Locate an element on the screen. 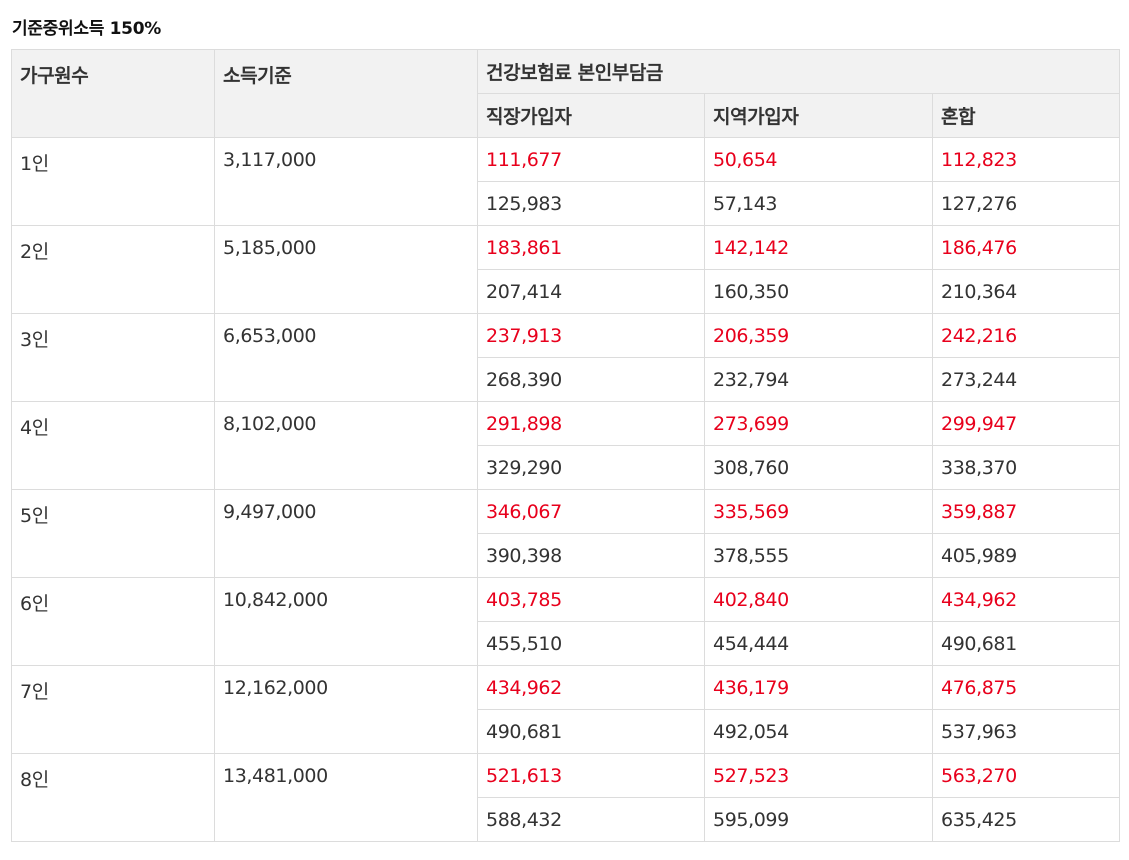  income-cell: 3,117,000 is located at coordinates (346, 181).